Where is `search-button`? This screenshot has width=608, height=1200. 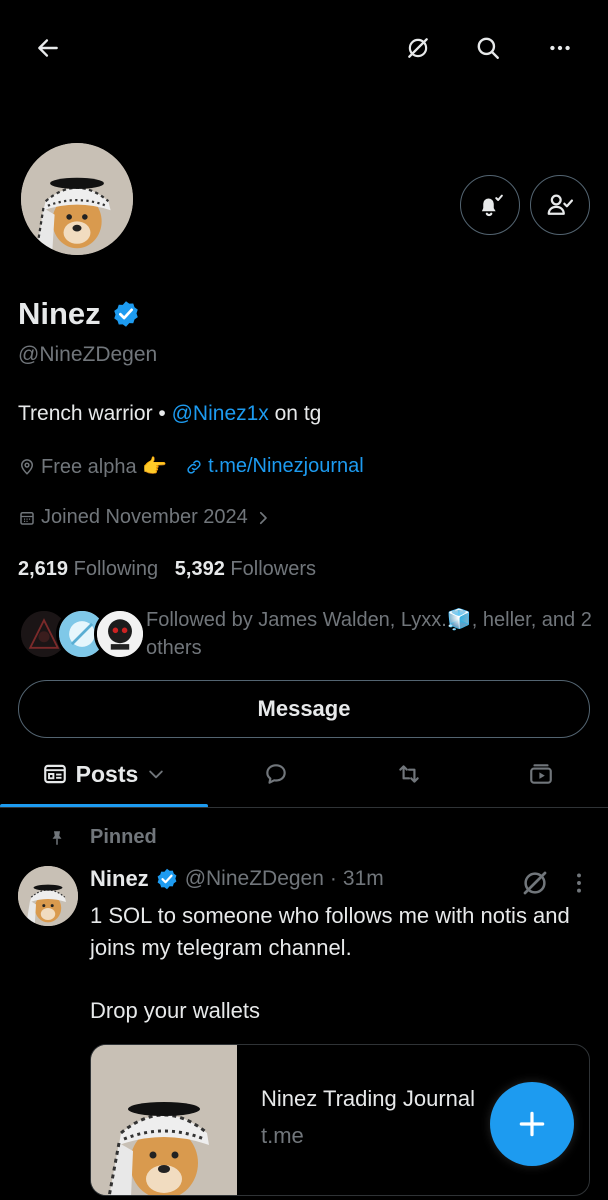 search-button is located at coordinates (488, 48).